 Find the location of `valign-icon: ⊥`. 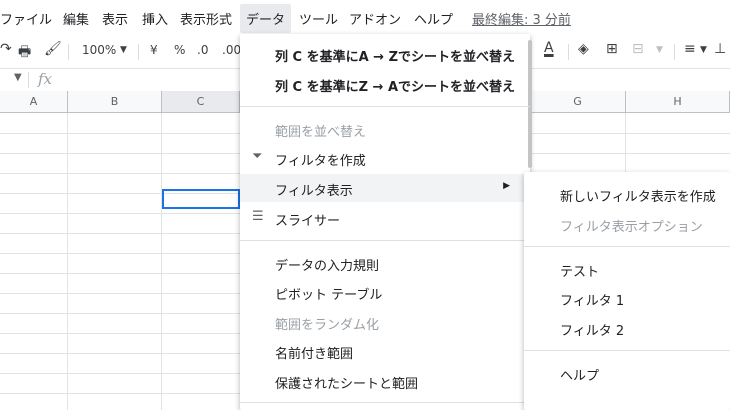

valign-icon: ⊥ is located at coordinates (720, 49).